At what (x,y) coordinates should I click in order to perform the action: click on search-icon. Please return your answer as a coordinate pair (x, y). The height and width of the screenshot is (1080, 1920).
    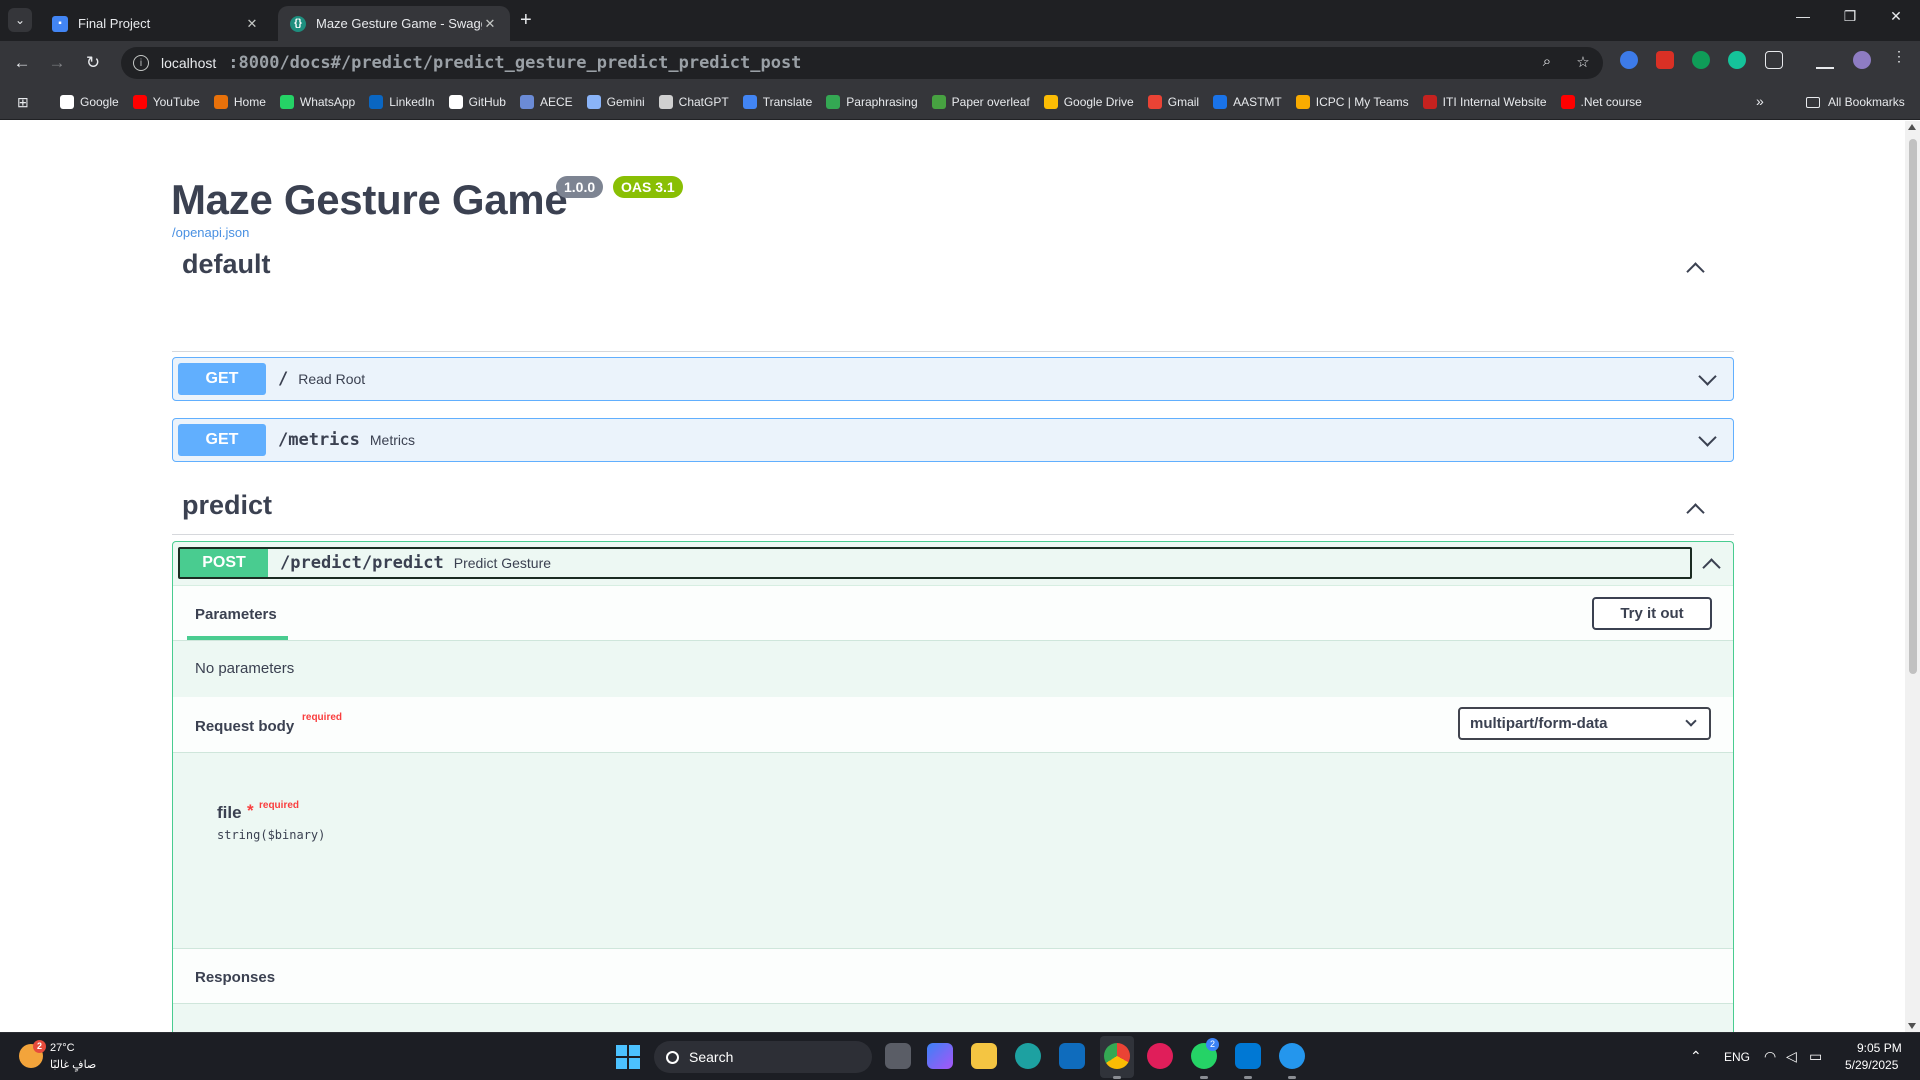
    Looking at the image, I should click on (672, 1057).